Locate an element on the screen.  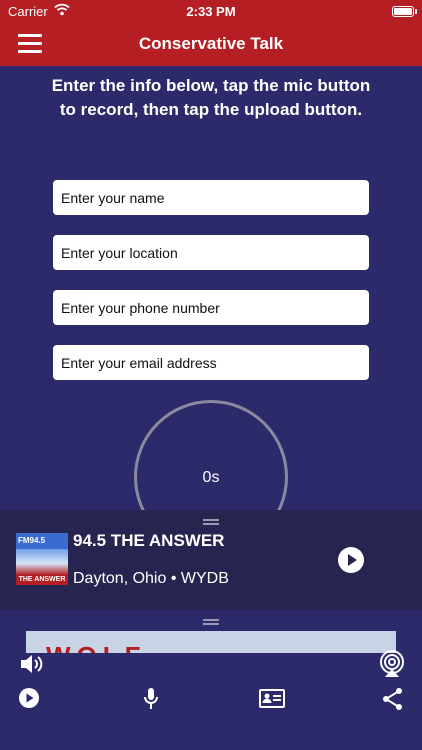
bottom-controls is located at coordinates (211, 697).